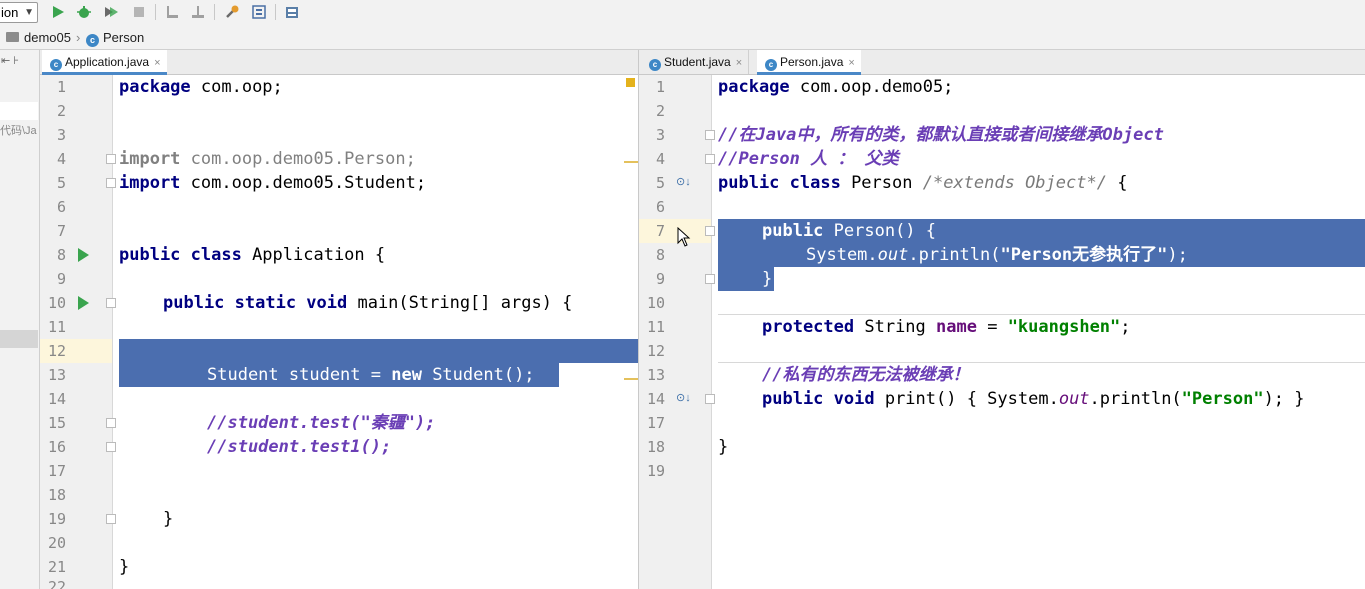 The width and height of the screenshot is (1365, 589). I want to click on sdk-icon, so click(292, 12).